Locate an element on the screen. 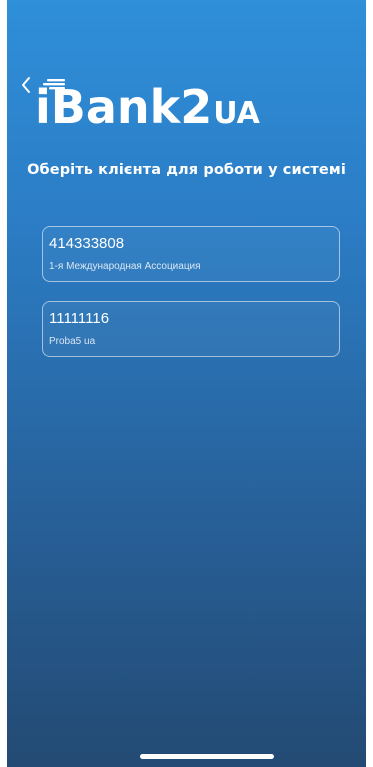  client-name: 1-я Международная Ассоциация is located at coordinates (125, 266).